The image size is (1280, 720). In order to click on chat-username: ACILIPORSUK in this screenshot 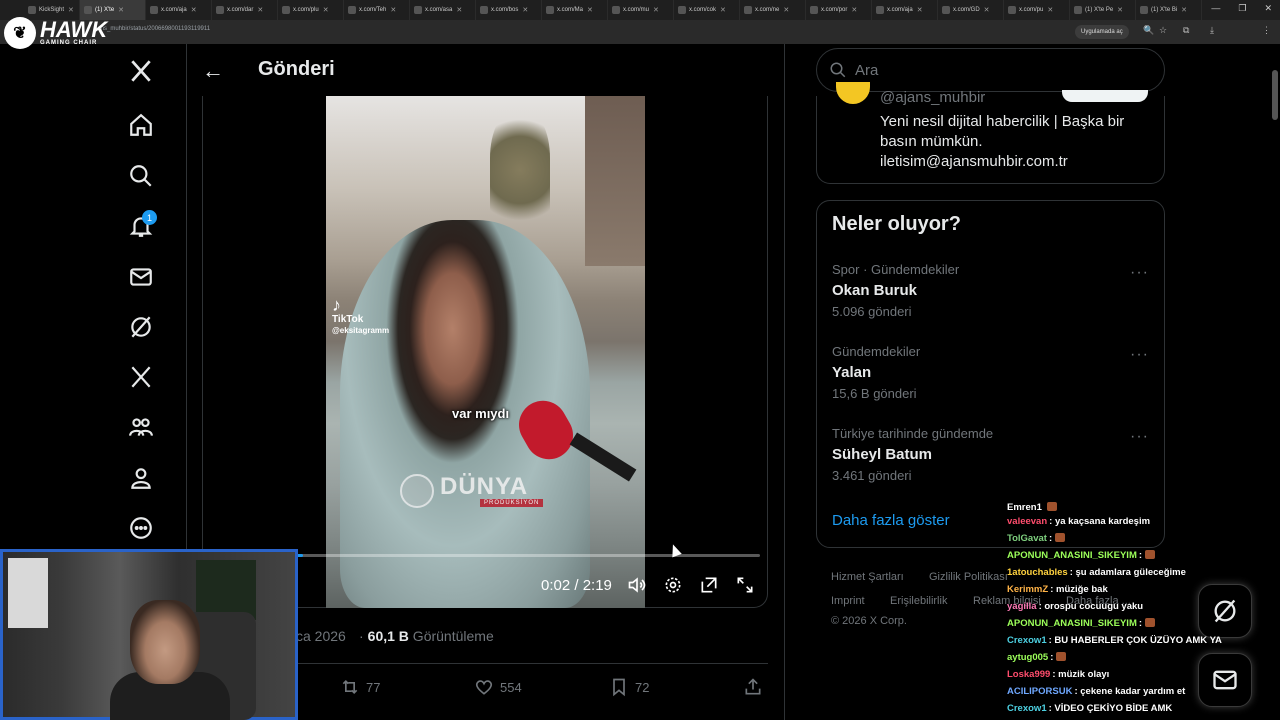, I will do `click(1039, 691)`.